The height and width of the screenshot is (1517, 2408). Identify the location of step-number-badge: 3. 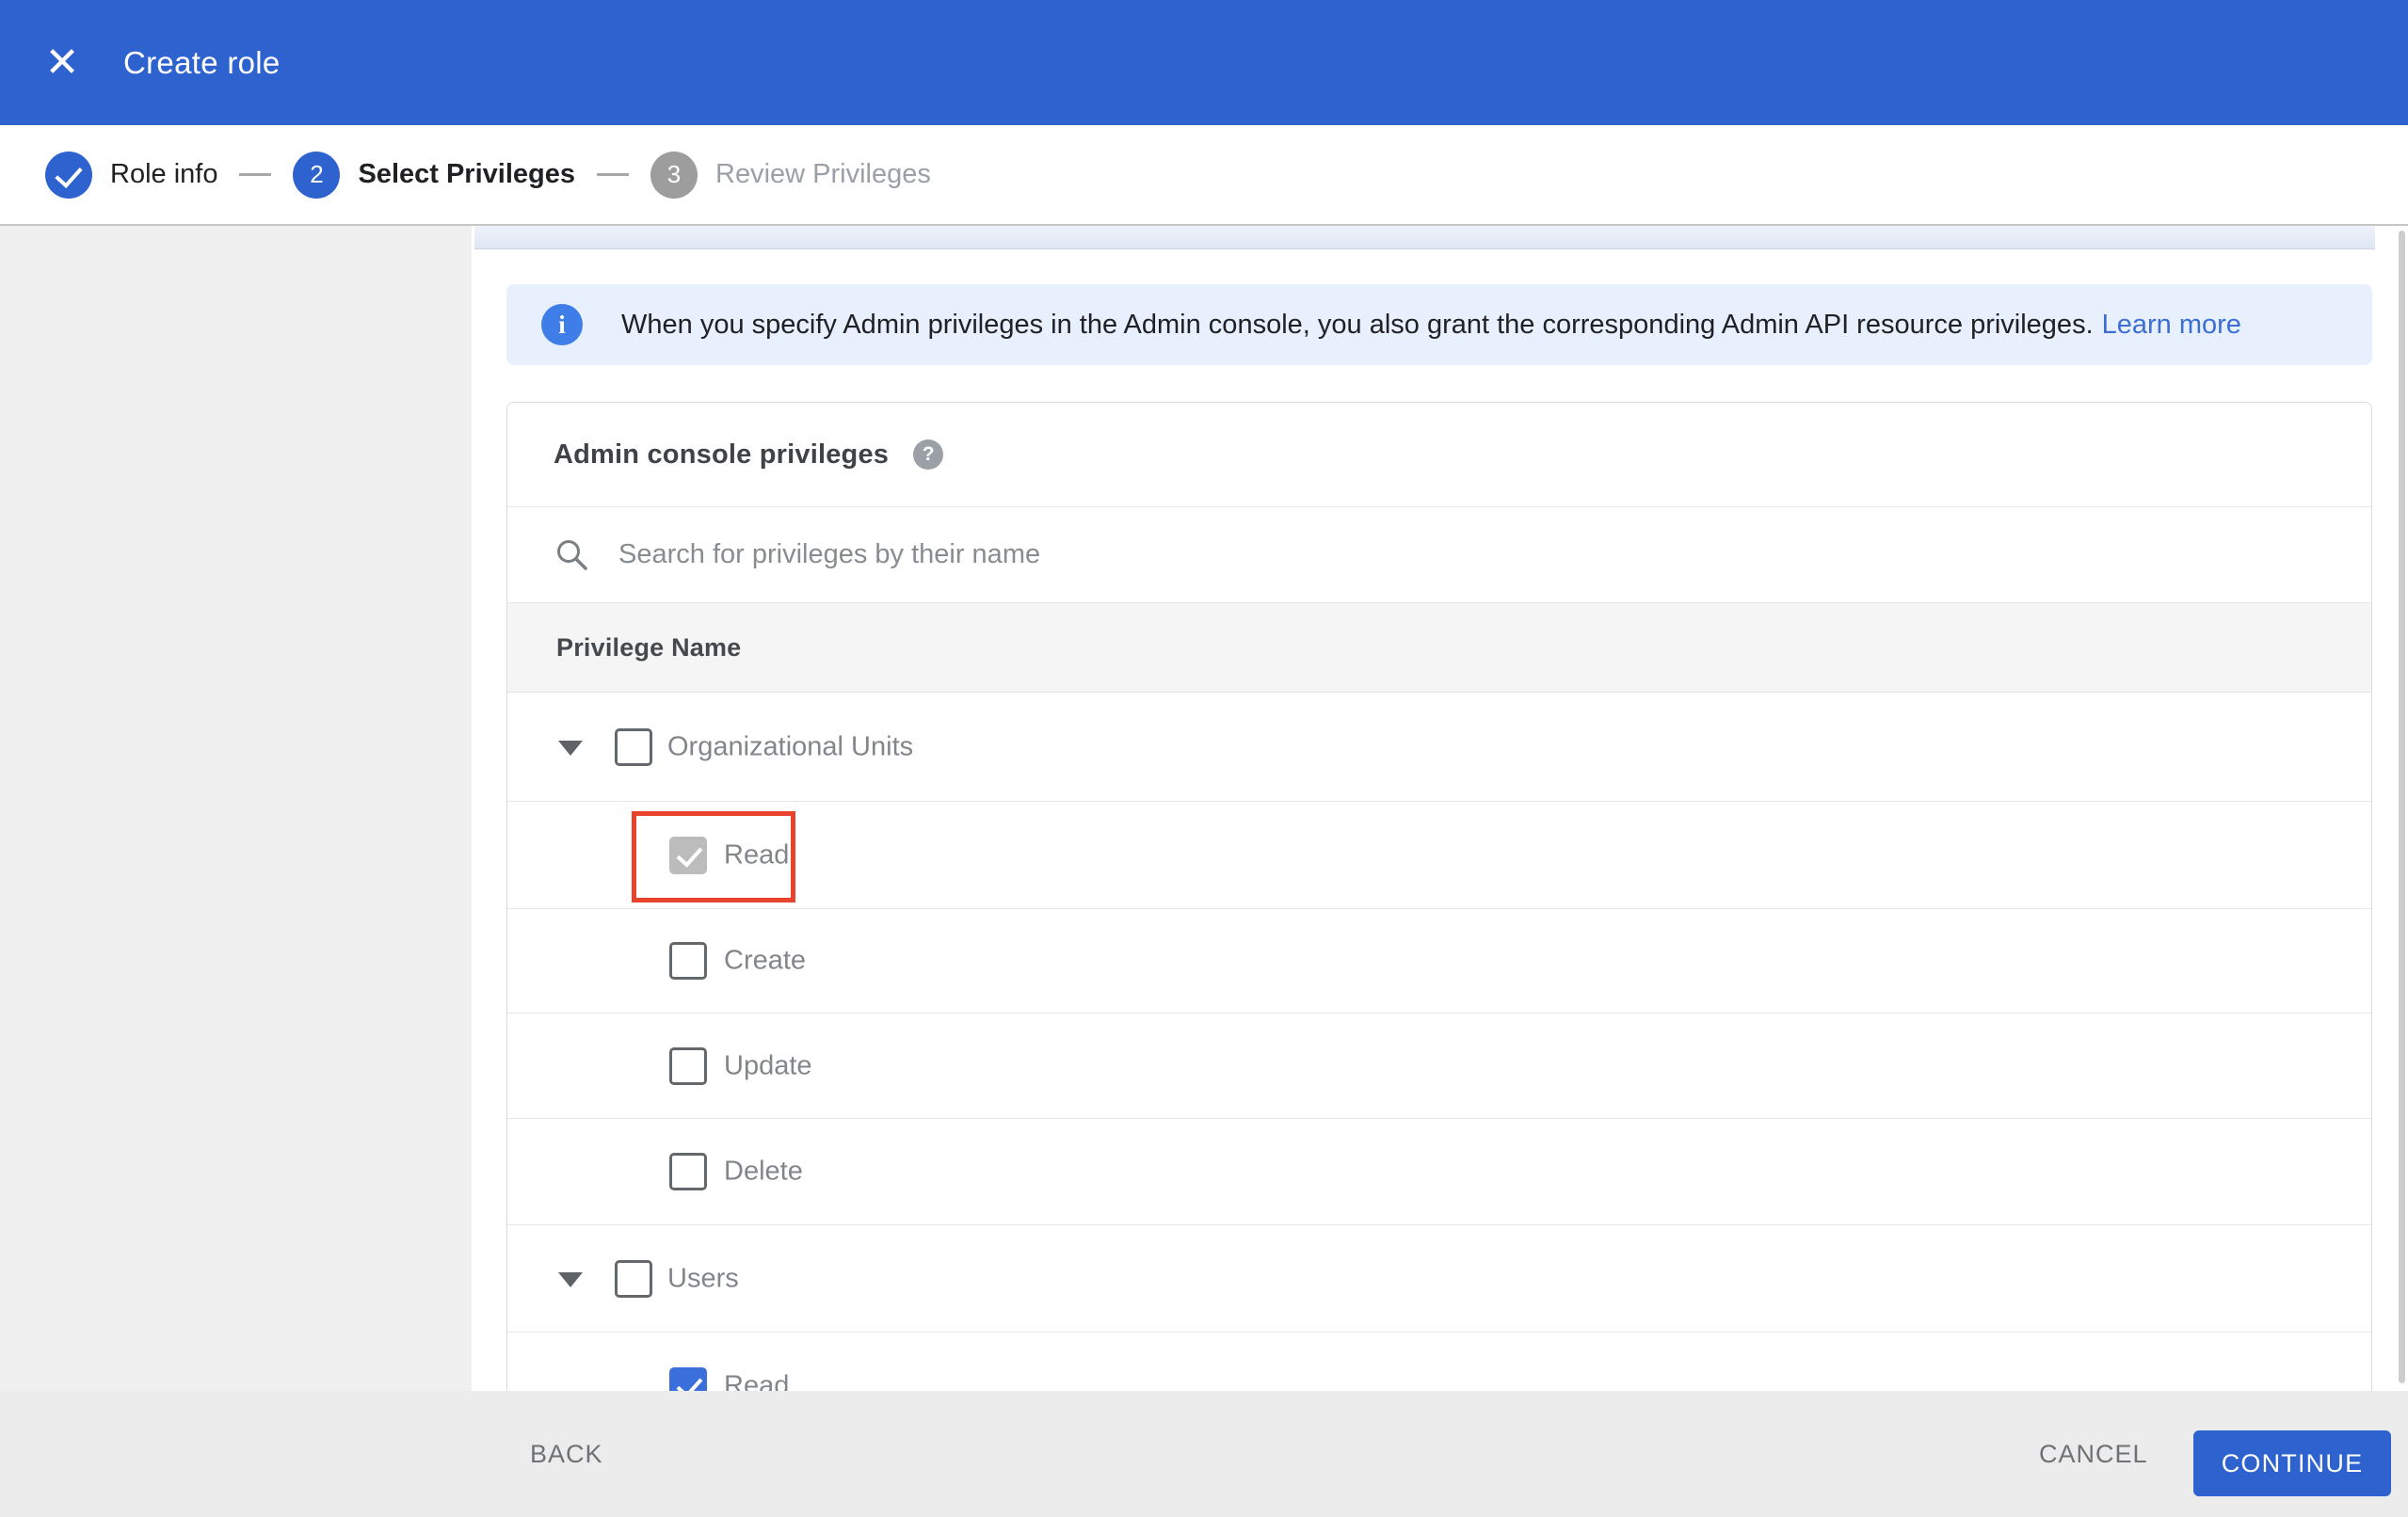
(674, 175).